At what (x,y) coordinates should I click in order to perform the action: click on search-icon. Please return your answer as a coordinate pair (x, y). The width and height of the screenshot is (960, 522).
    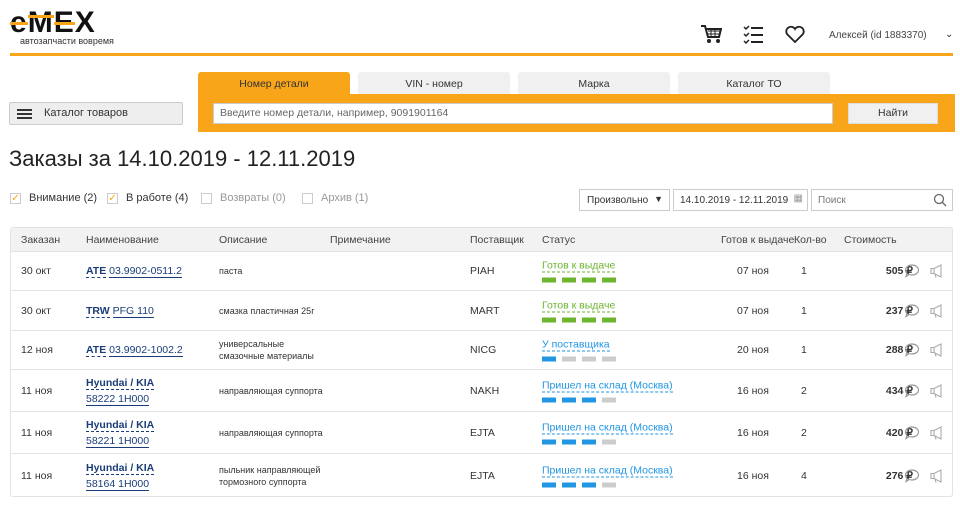
    Looking at the image, I should click on (940, 200).